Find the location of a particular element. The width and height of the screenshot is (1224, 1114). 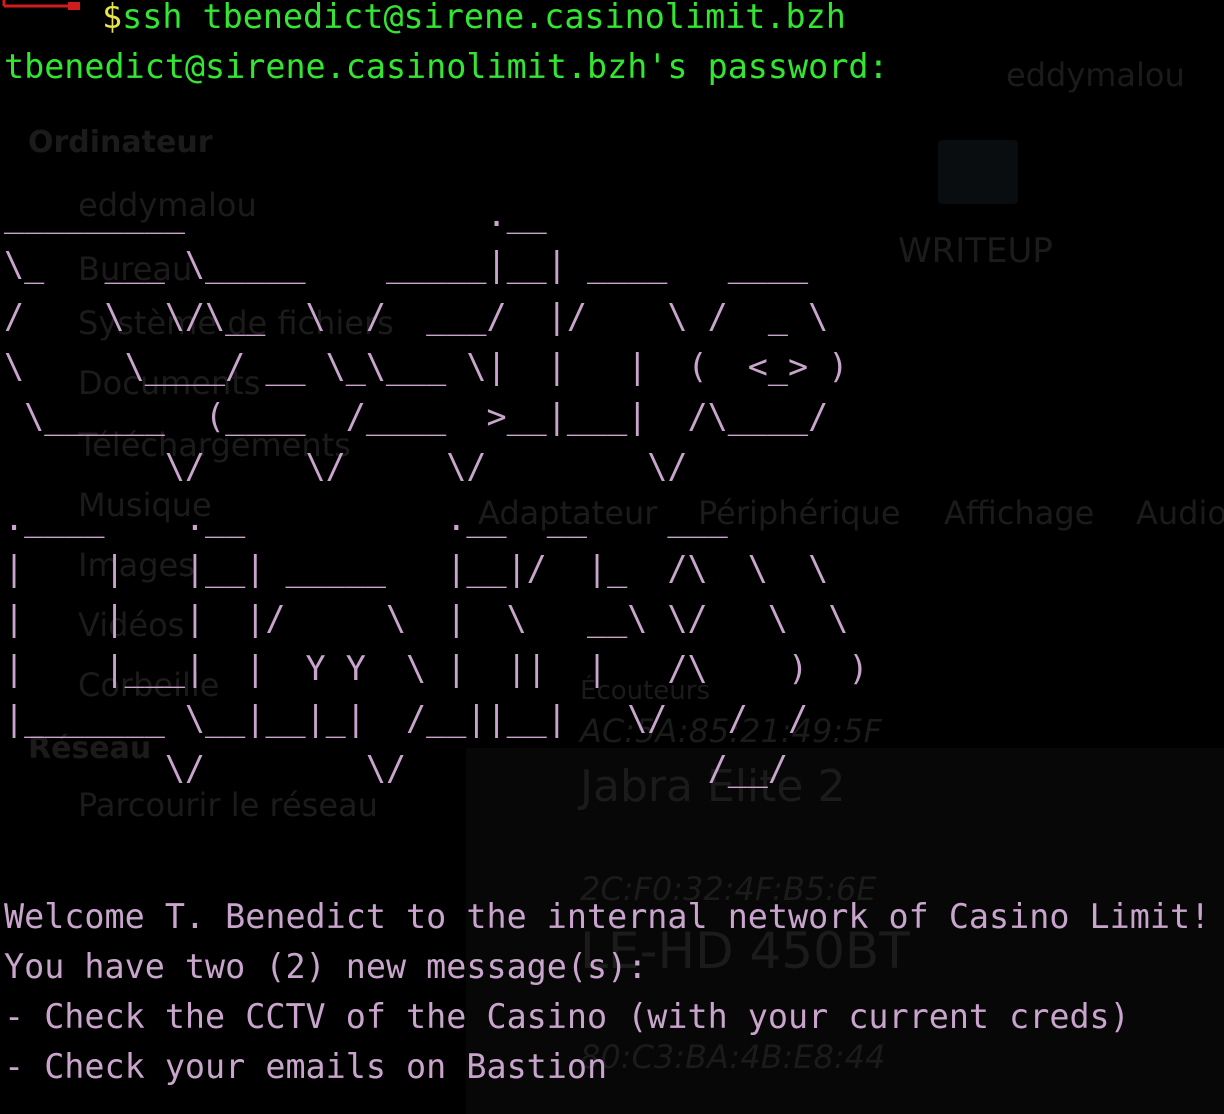

ascii-banner-line: \/ \/ \/ \/ is located at coordinates (346, 466).